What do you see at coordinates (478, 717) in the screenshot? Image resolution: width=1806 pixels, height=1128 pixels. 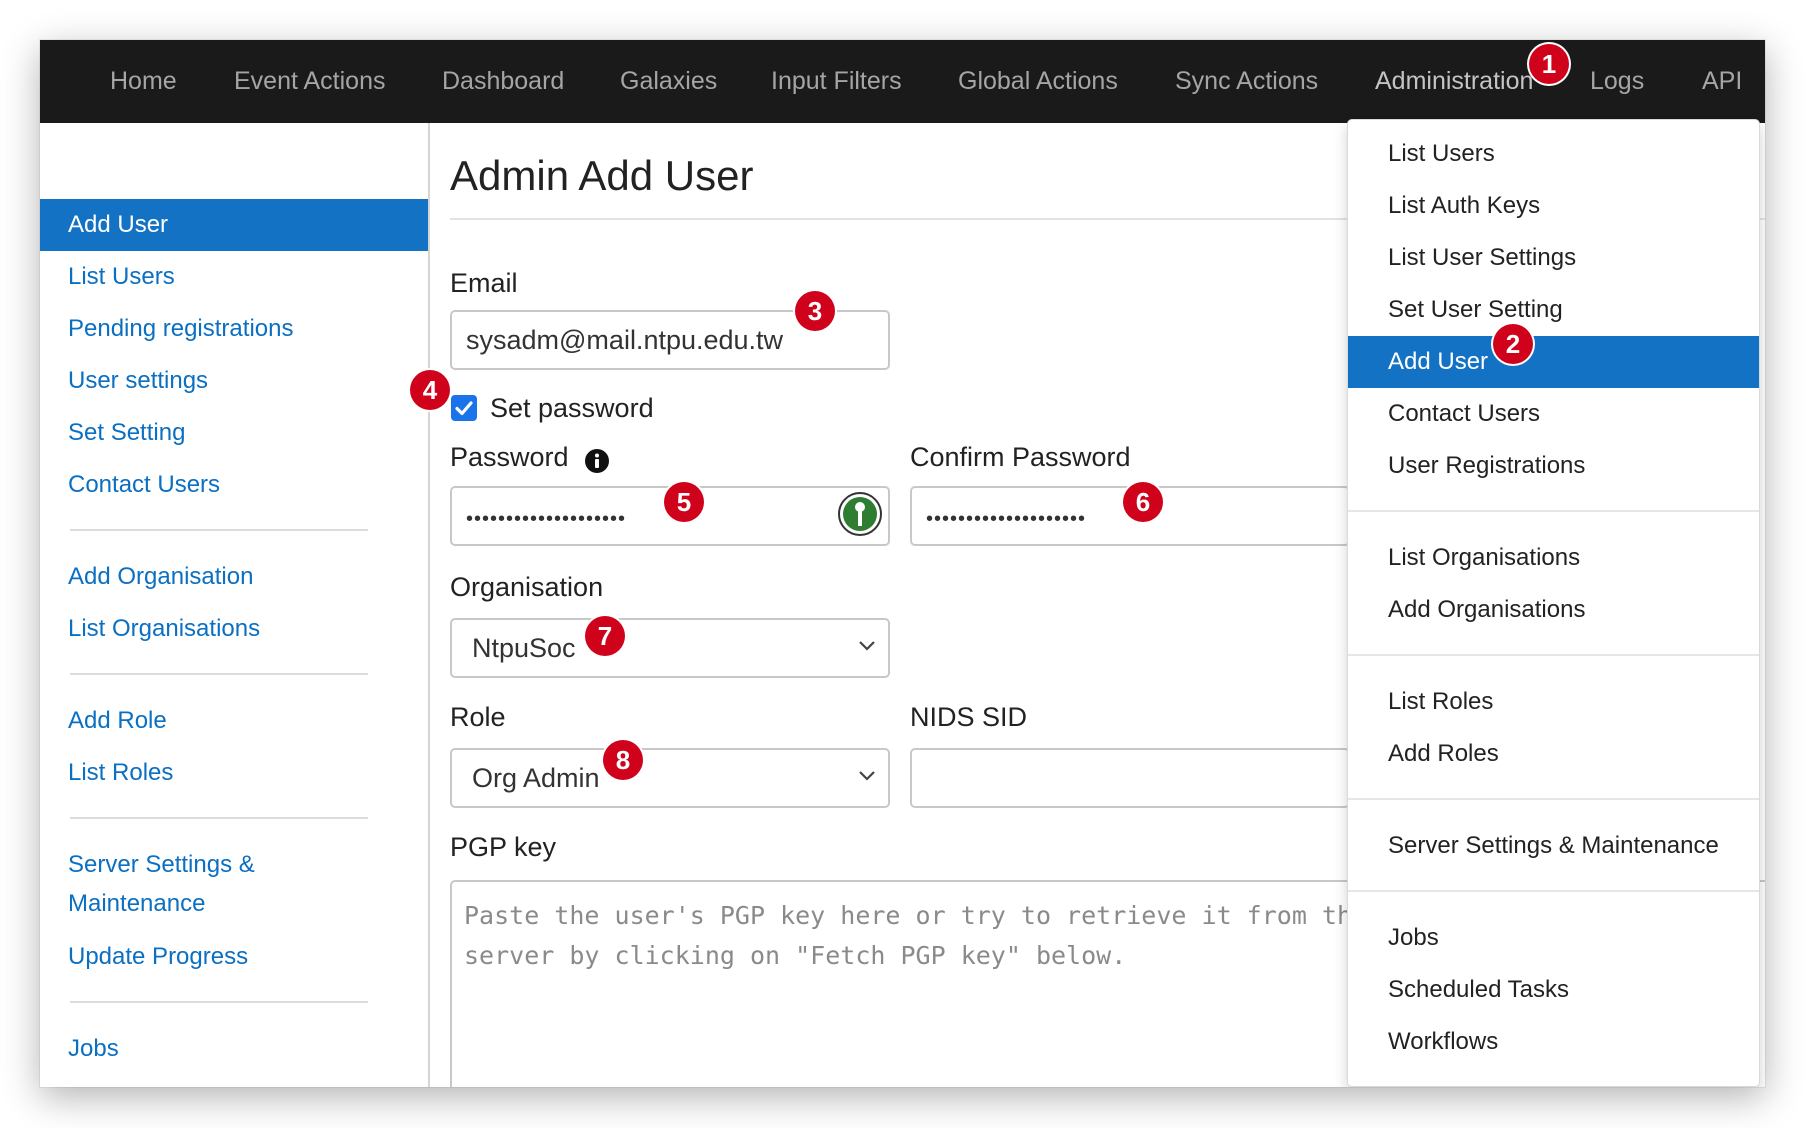 I see `role-label: Role` at bounding box center [478, 717].